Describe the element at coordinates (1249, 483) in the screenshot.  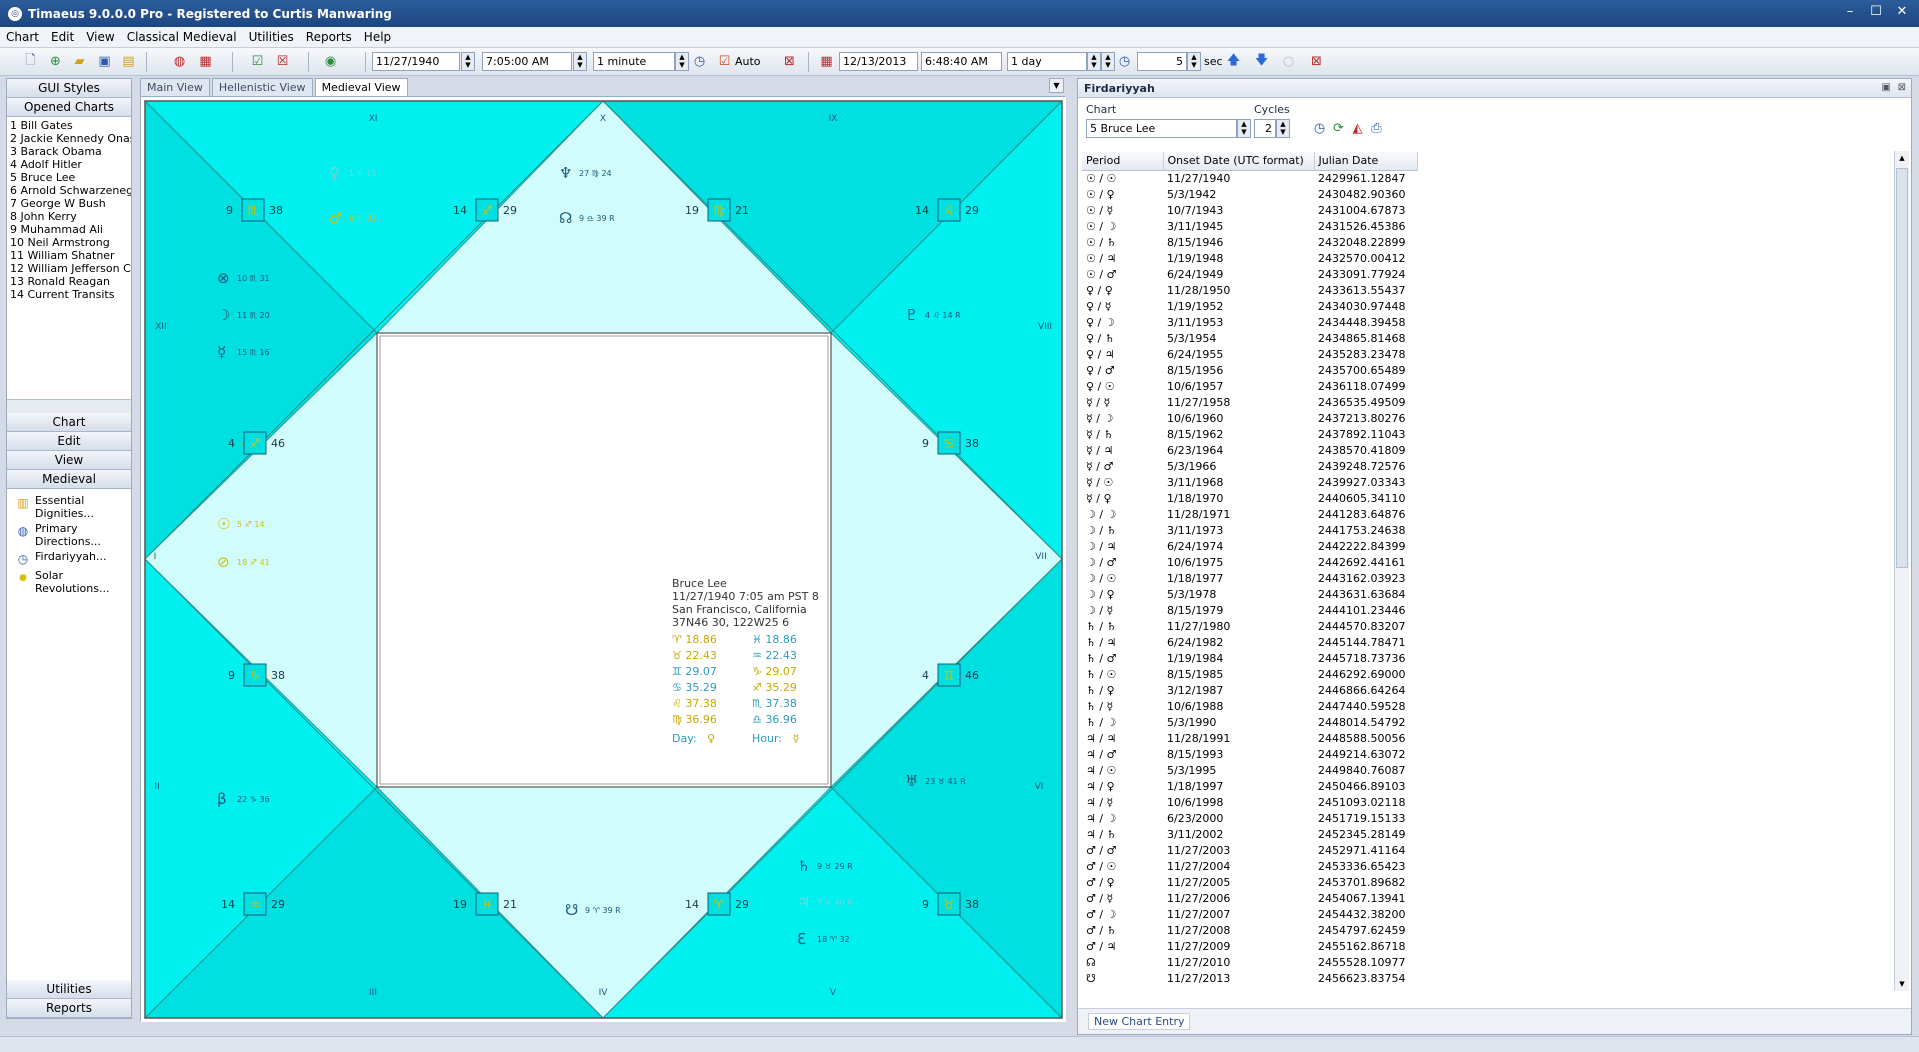
I see `table-row: ☿ / ☉ 3/11/1968 2439927.03343` at that location.